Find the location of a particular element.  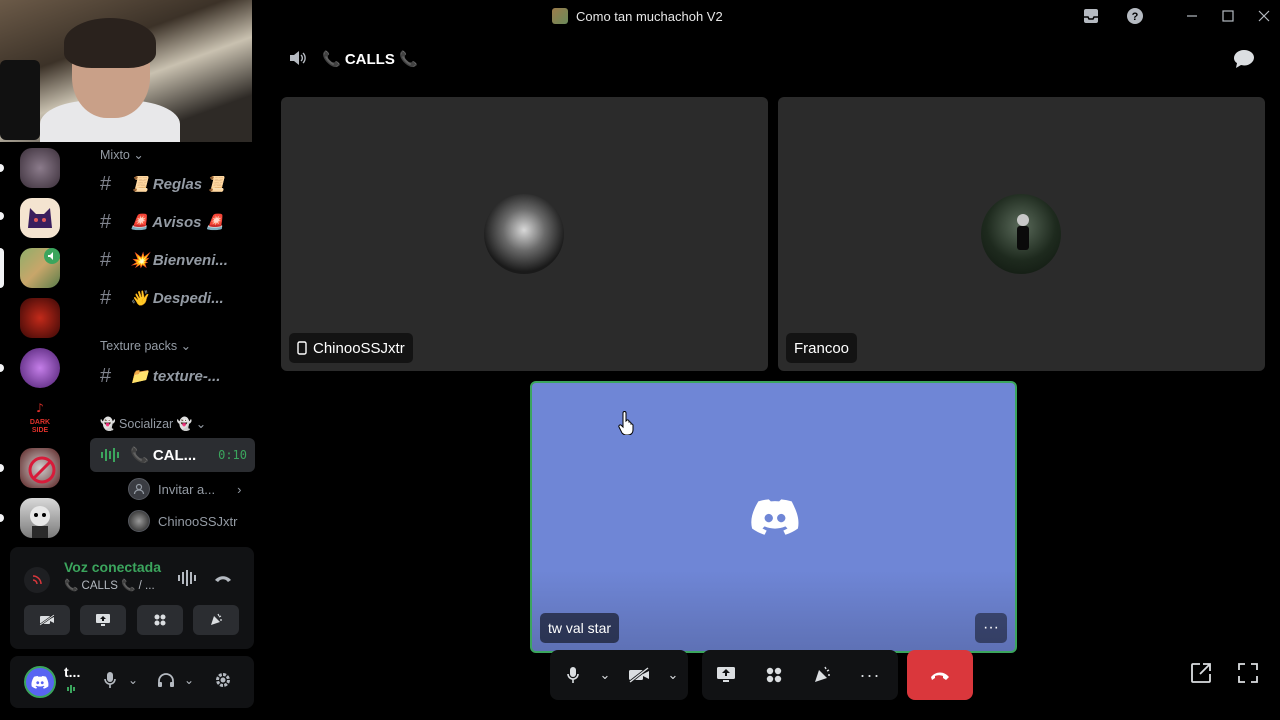

participant-nametag: Francoo is located at coordinates (822, 348).